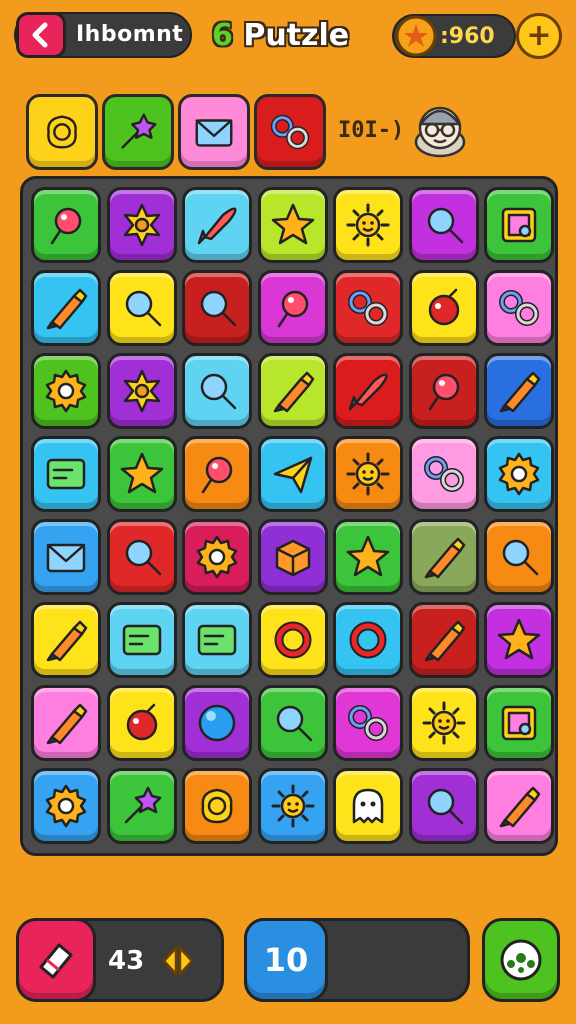 Image resolution: width=576 pixels, height=1024 pixels. I want to click on bomb-icon, so click(443, 307).